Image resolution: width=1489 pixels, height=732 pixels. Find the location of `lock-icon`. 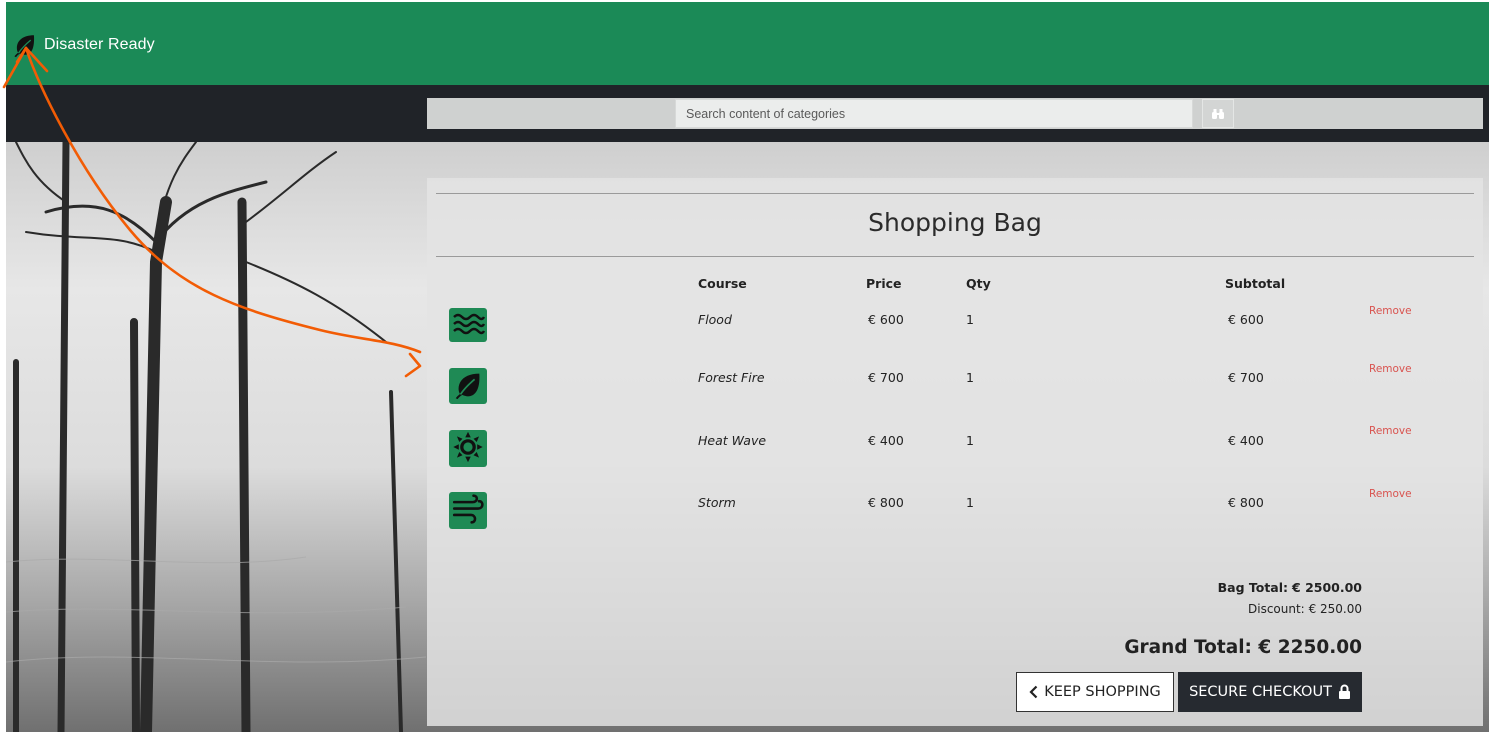

lock-icon is located at coordinates (1344, 691).